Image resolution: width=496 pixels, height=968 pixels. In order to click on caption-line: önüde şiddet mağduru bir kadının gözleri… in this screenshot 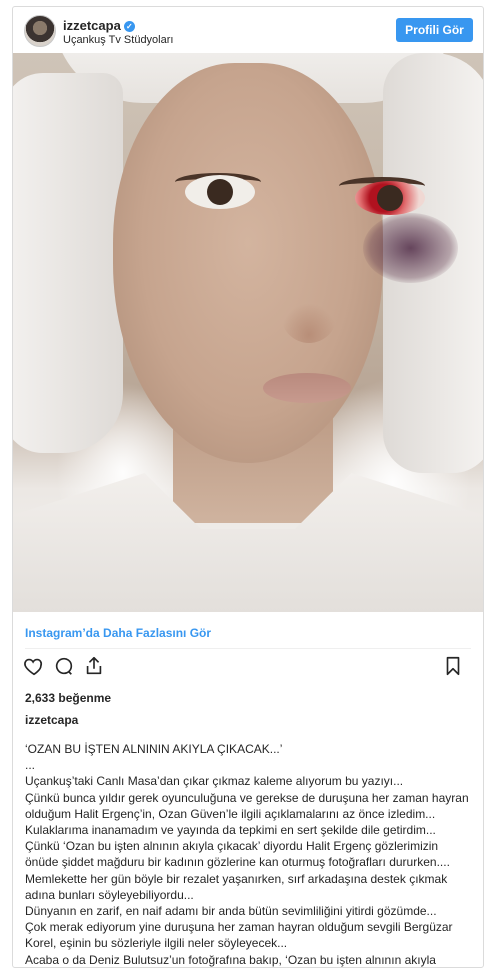, I will do `click(237, 862)`.